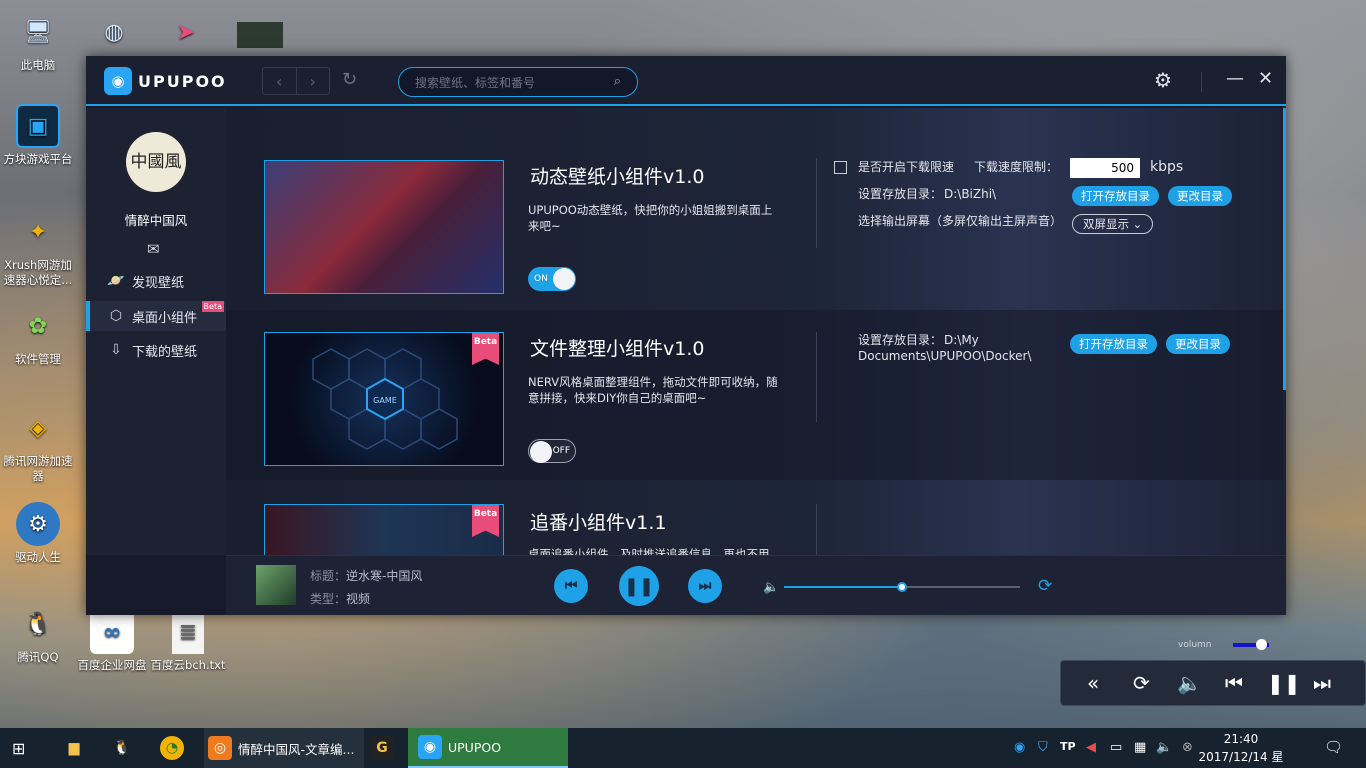 Image resolution: width=1366 pixels, height=768 pixels. I want to click on fangkuai-icon: ▣, so click(38, 126).